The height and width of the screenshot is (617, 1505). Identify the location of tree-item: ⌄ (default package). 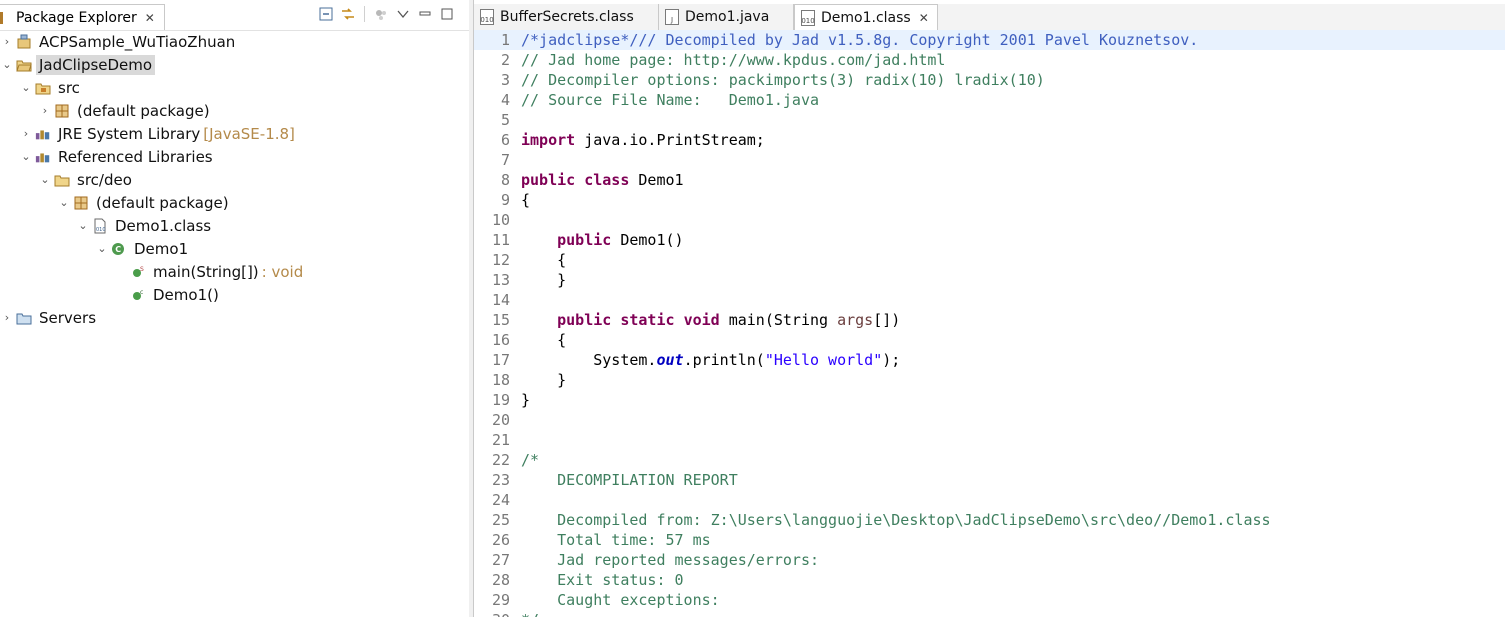
(234, 202).